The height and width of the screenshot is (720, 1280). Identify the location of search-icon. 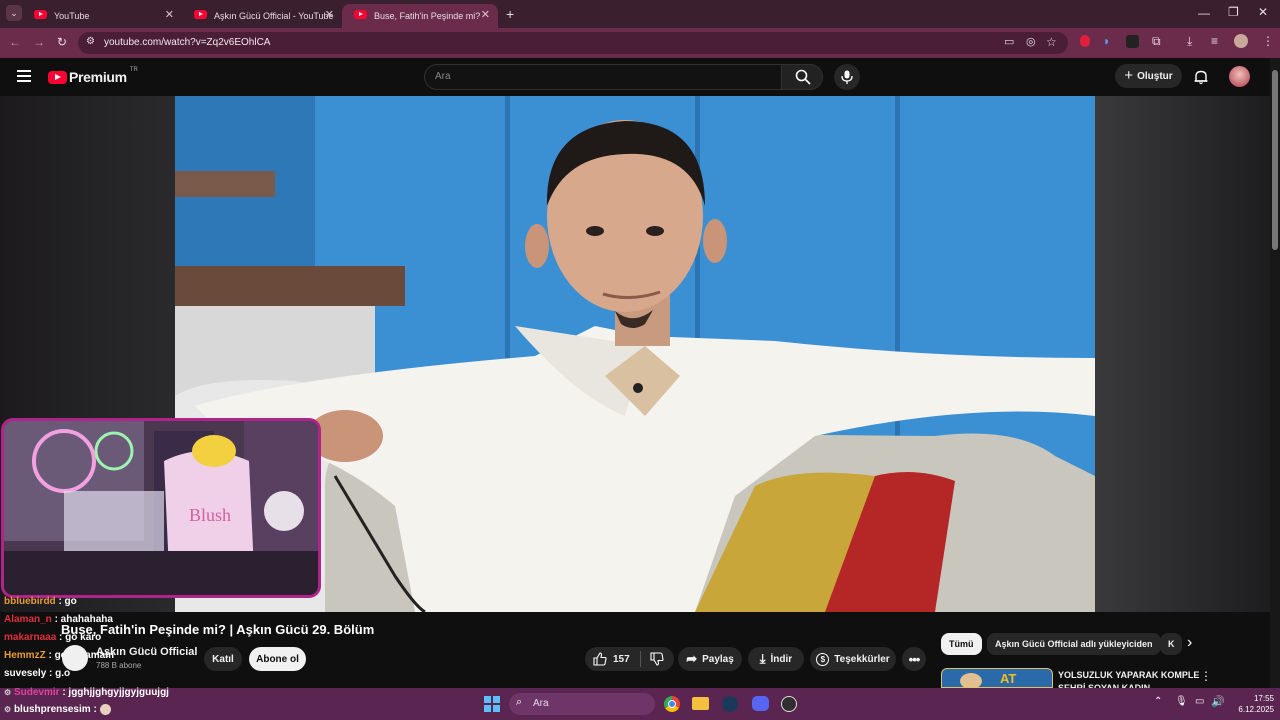
(803, 77).